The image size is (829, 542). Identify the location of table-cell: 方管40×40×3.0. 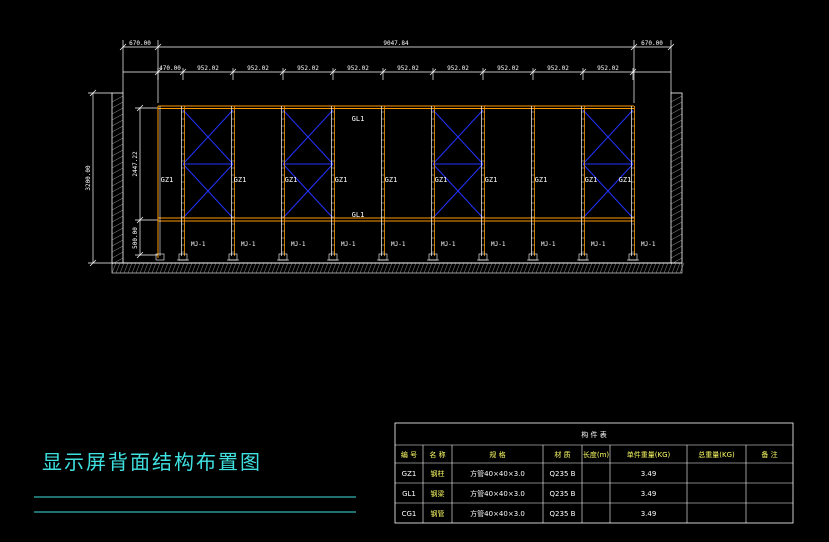
(497, 473).